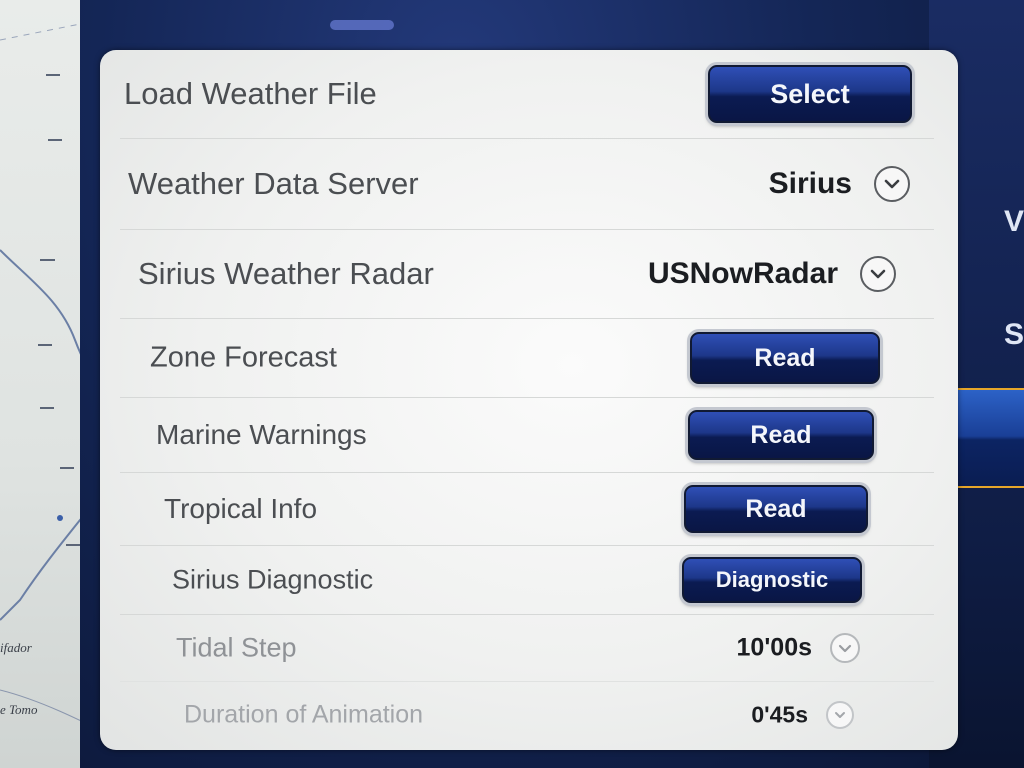 This screenshot has height=768, width=1024. I want to click on row-tropical-info: Tropical Info Read, so click(527, 509).